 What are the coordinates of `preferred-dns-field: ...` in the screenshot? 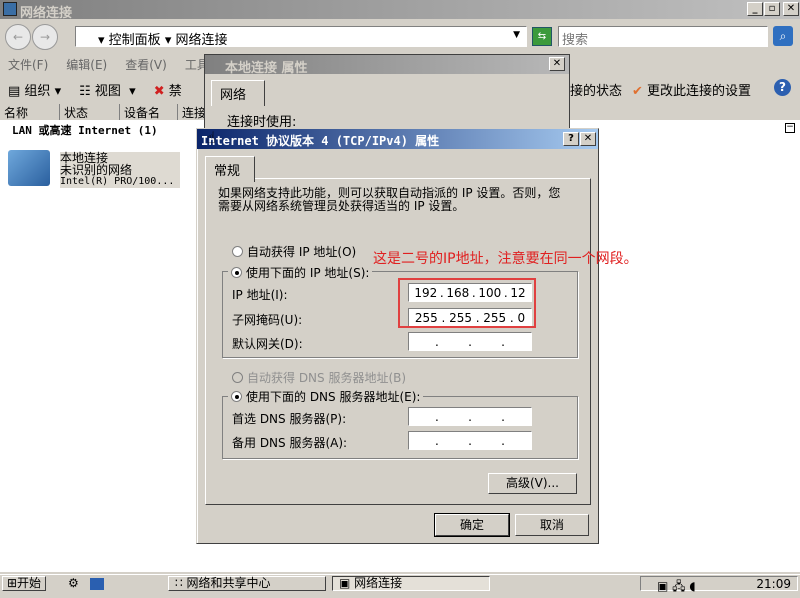 It's located at (470, 416).